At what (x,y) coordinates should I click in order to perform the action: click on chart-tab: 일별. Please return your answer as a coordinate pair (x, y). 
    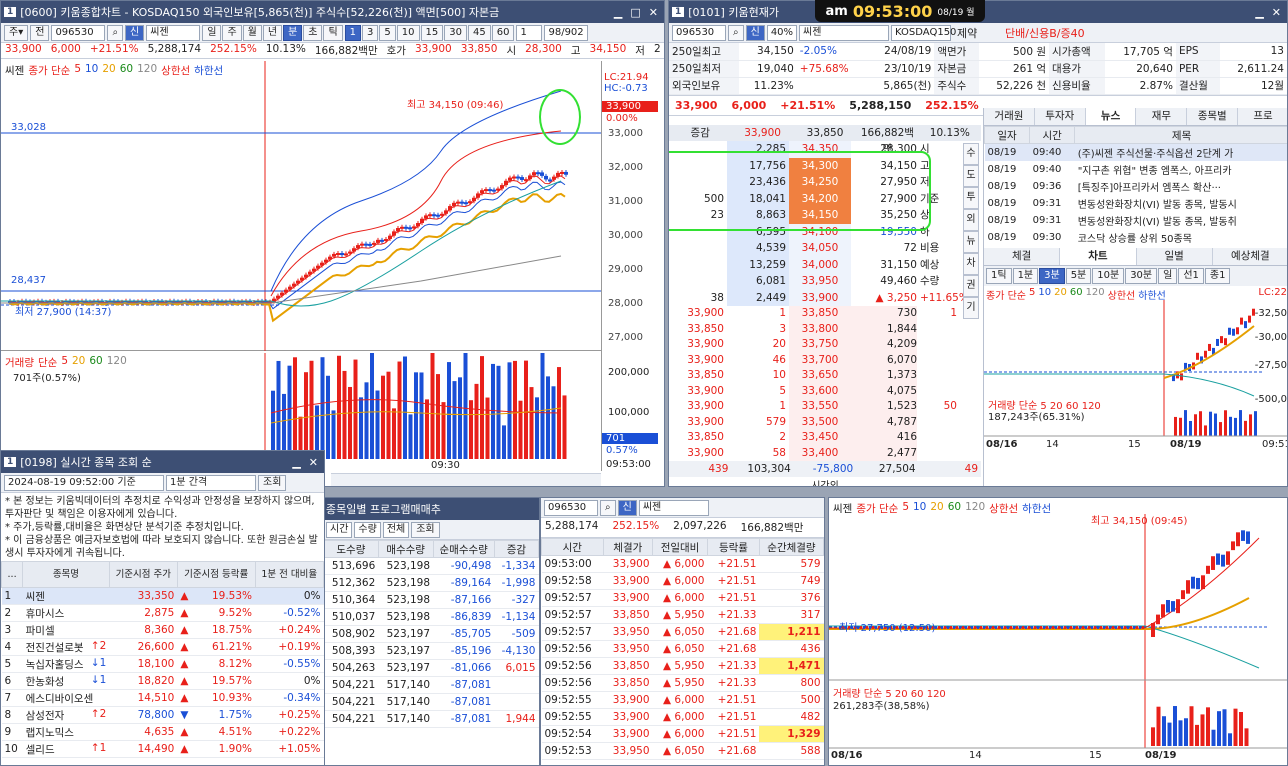
    Looking at the image, I should click on (1175, 256).